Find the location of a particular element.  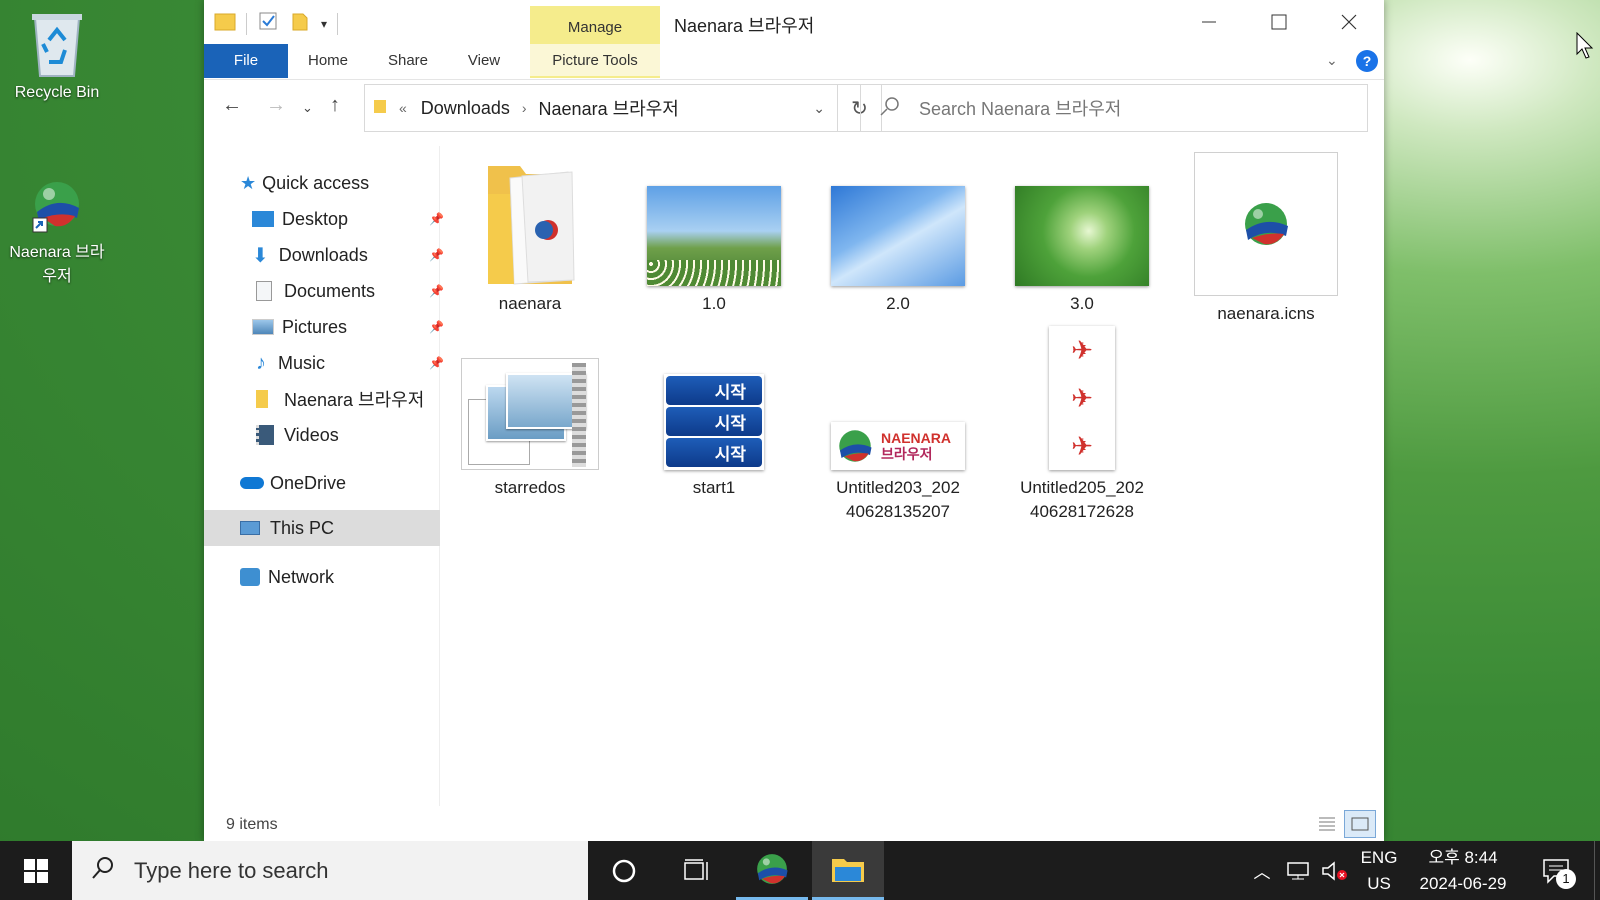

file-name: Untitled203_202 40628135207 is located at coordinates (898, 499).